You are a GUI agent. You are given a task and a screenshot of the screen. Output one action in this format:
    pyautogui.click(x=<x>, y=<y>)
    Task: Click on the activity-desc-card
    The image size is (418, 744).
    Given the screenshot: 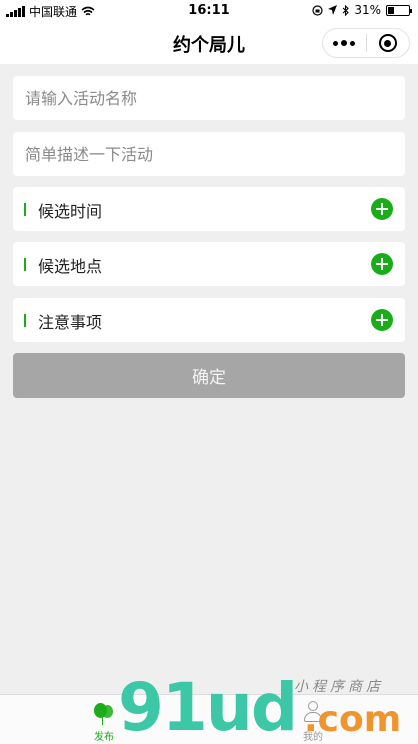 What is the action you would take?
    pyautogui.click(x=209, y=154)
    